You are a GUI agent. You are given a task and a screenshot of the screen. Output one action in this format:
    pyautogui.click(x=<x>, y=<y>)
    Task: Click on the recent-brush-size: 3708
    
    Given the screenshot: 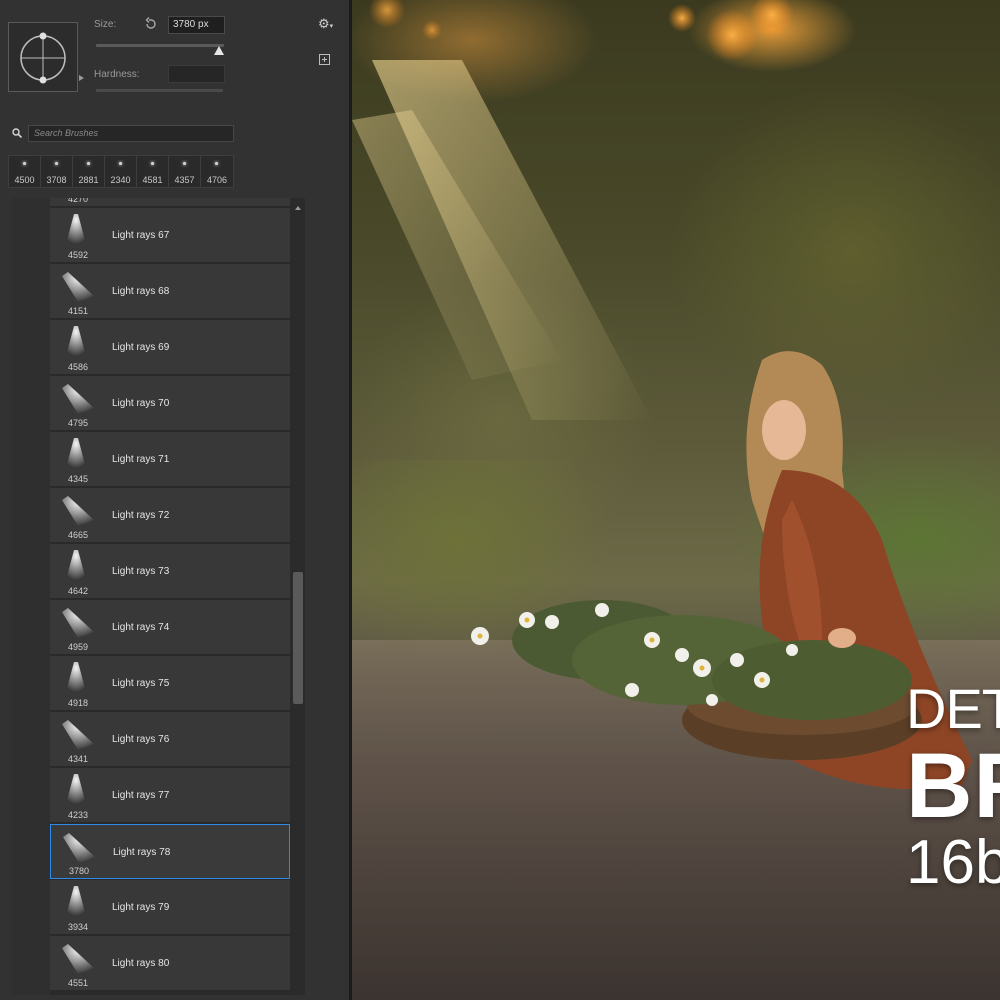 What is the action you would take?
    pyautogui.click(x=56, y=180)
    